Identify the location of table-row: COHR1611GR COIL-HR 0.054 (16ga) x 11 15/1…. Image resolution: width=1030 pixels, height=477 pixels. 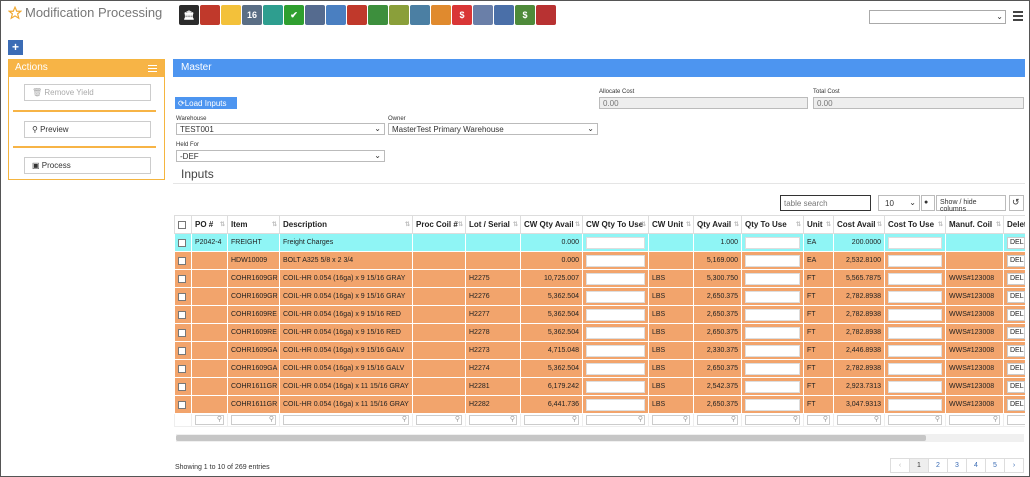
(599, 404).